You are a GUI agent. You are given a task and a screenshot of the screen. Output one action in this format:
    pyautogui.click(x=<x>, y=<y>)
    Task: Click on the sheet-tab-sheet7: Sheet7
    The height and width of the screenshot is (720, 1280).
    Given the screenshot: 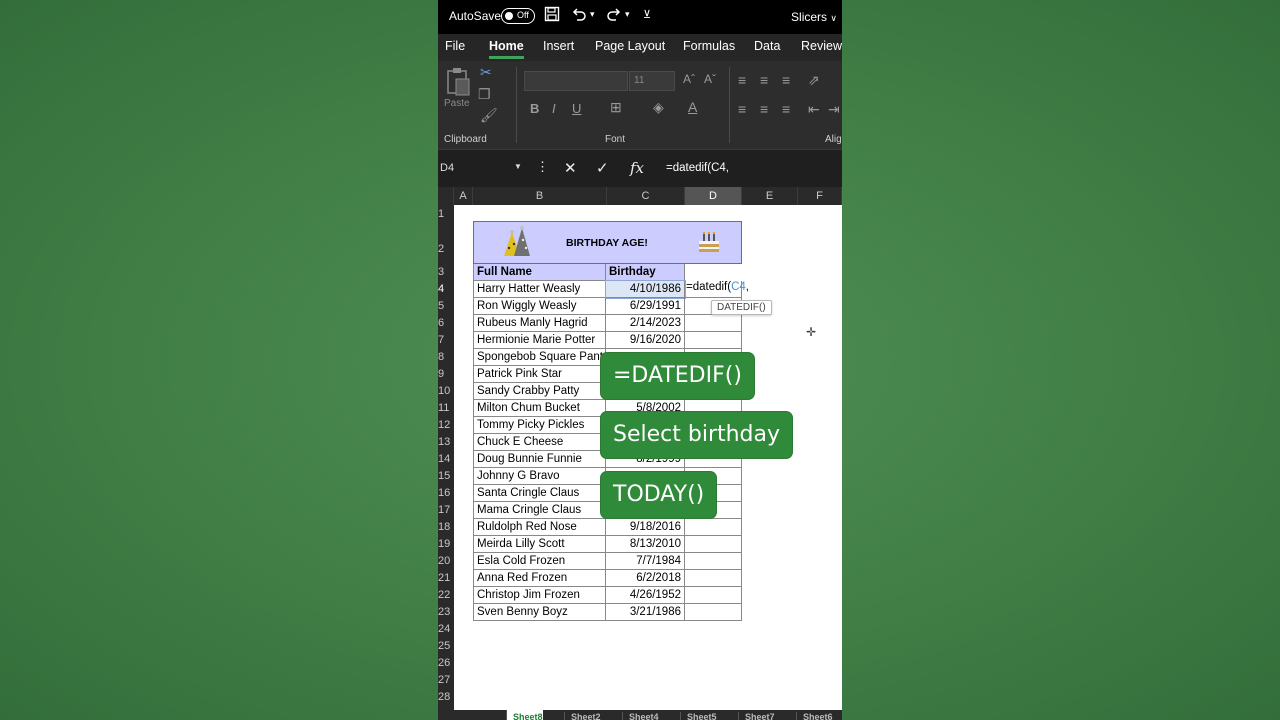 What is the action you would take?
    pyautogui.click(x=756, y=716)
    